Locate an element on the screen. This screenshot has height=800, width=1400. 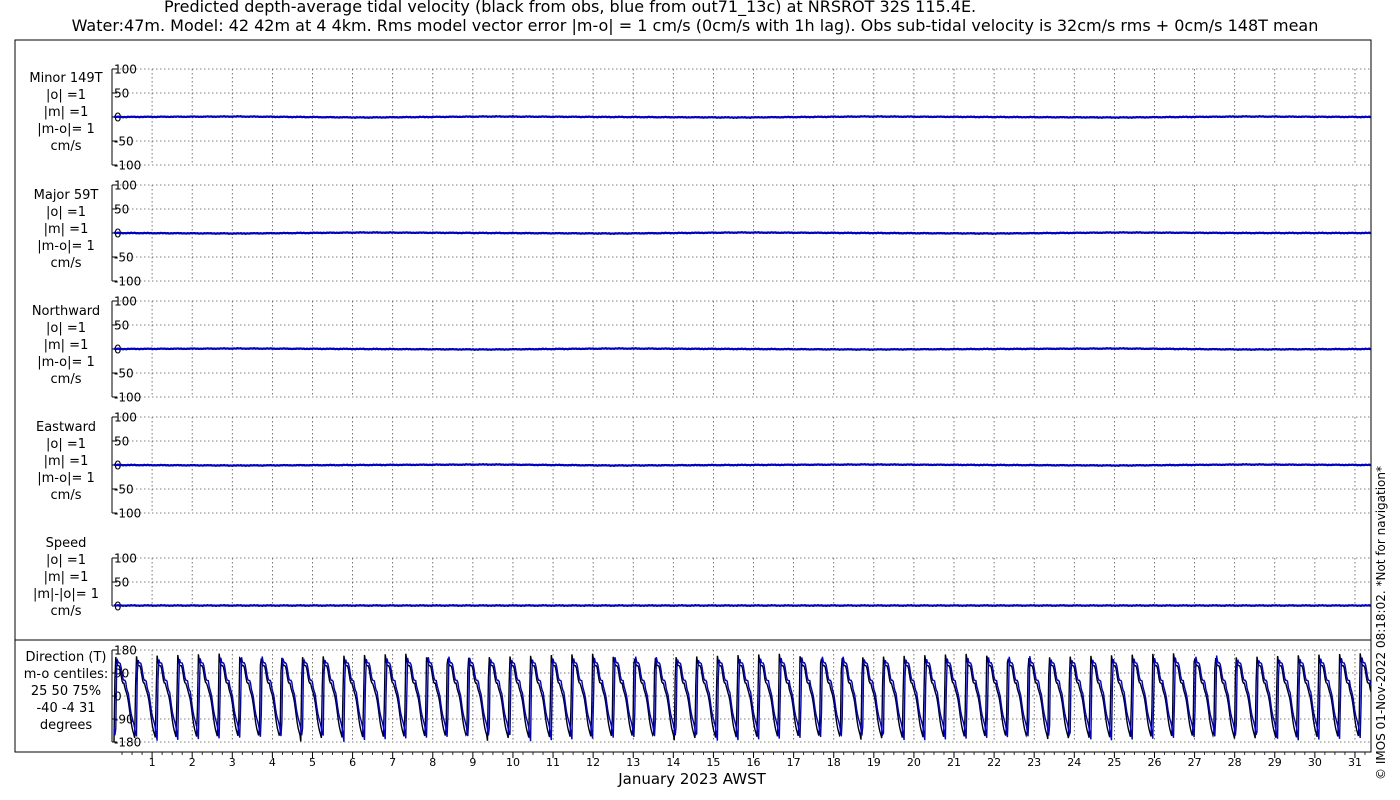
x-tick-label: 23 is located at coordinates (1034, 762).